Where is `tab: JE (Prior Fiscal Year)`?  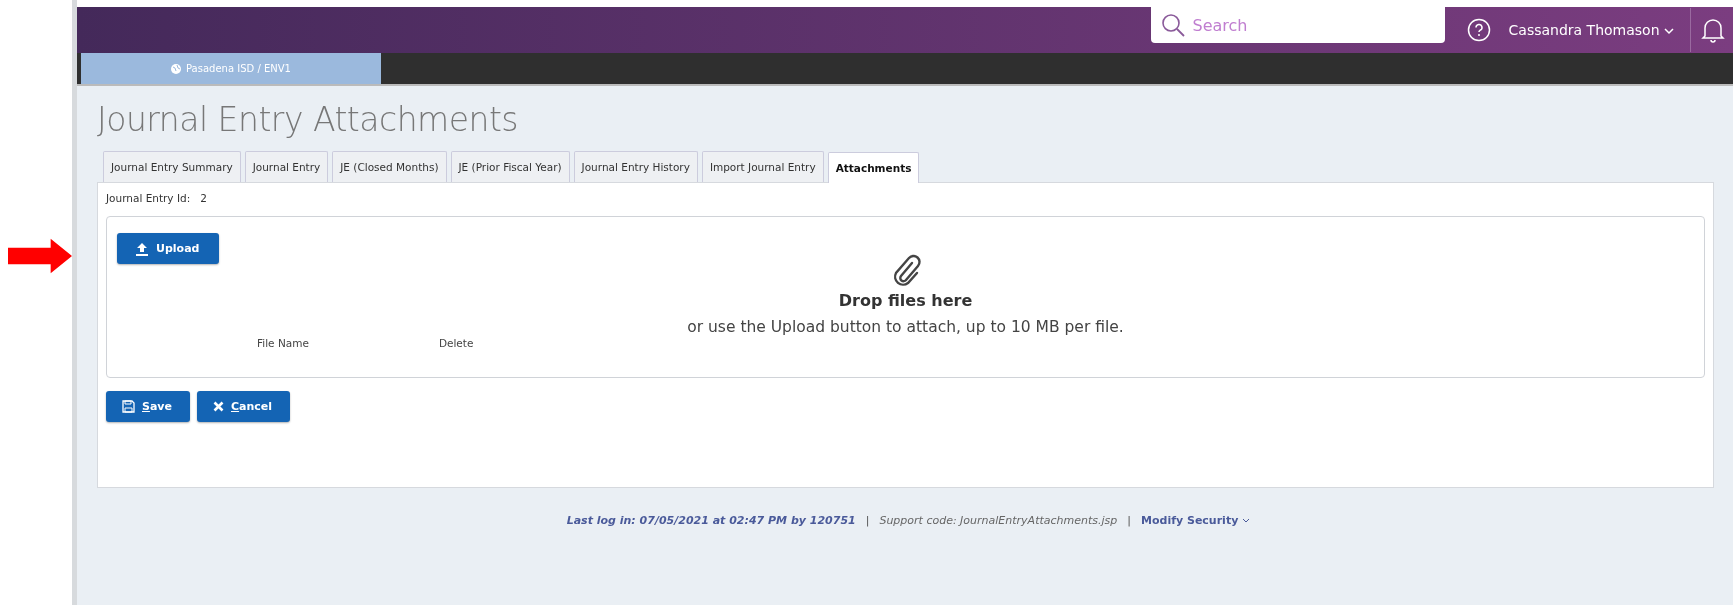 tab: JE (Prior Fiscal Year) is located at coordinates (510, 166).